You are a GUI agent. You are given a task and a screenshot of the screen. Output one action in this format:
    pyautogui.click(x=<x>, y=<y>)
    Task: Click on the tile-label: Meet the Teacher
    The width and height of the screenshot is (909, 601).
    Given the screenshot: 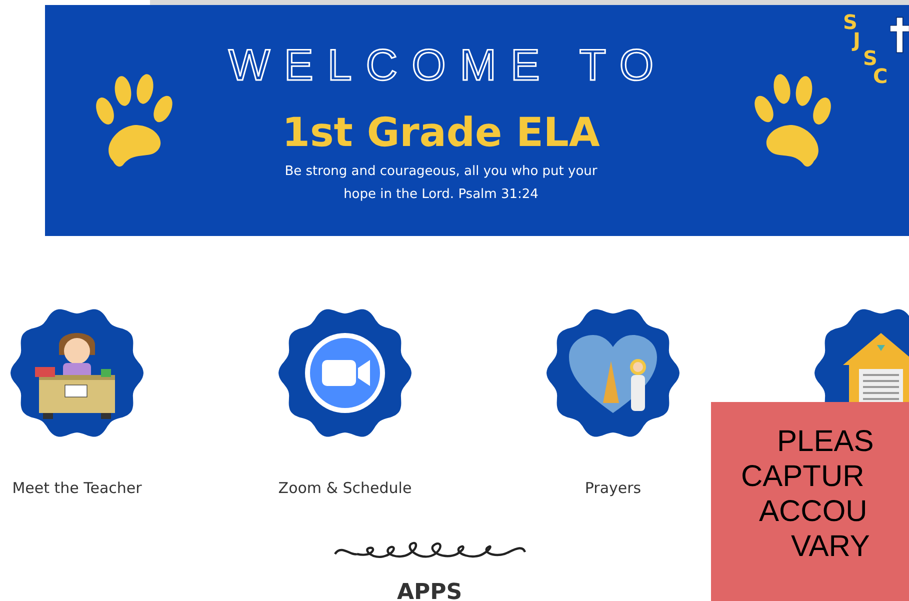 What is the action you would take?
    pyautogui.click(x=77, y=488)
    